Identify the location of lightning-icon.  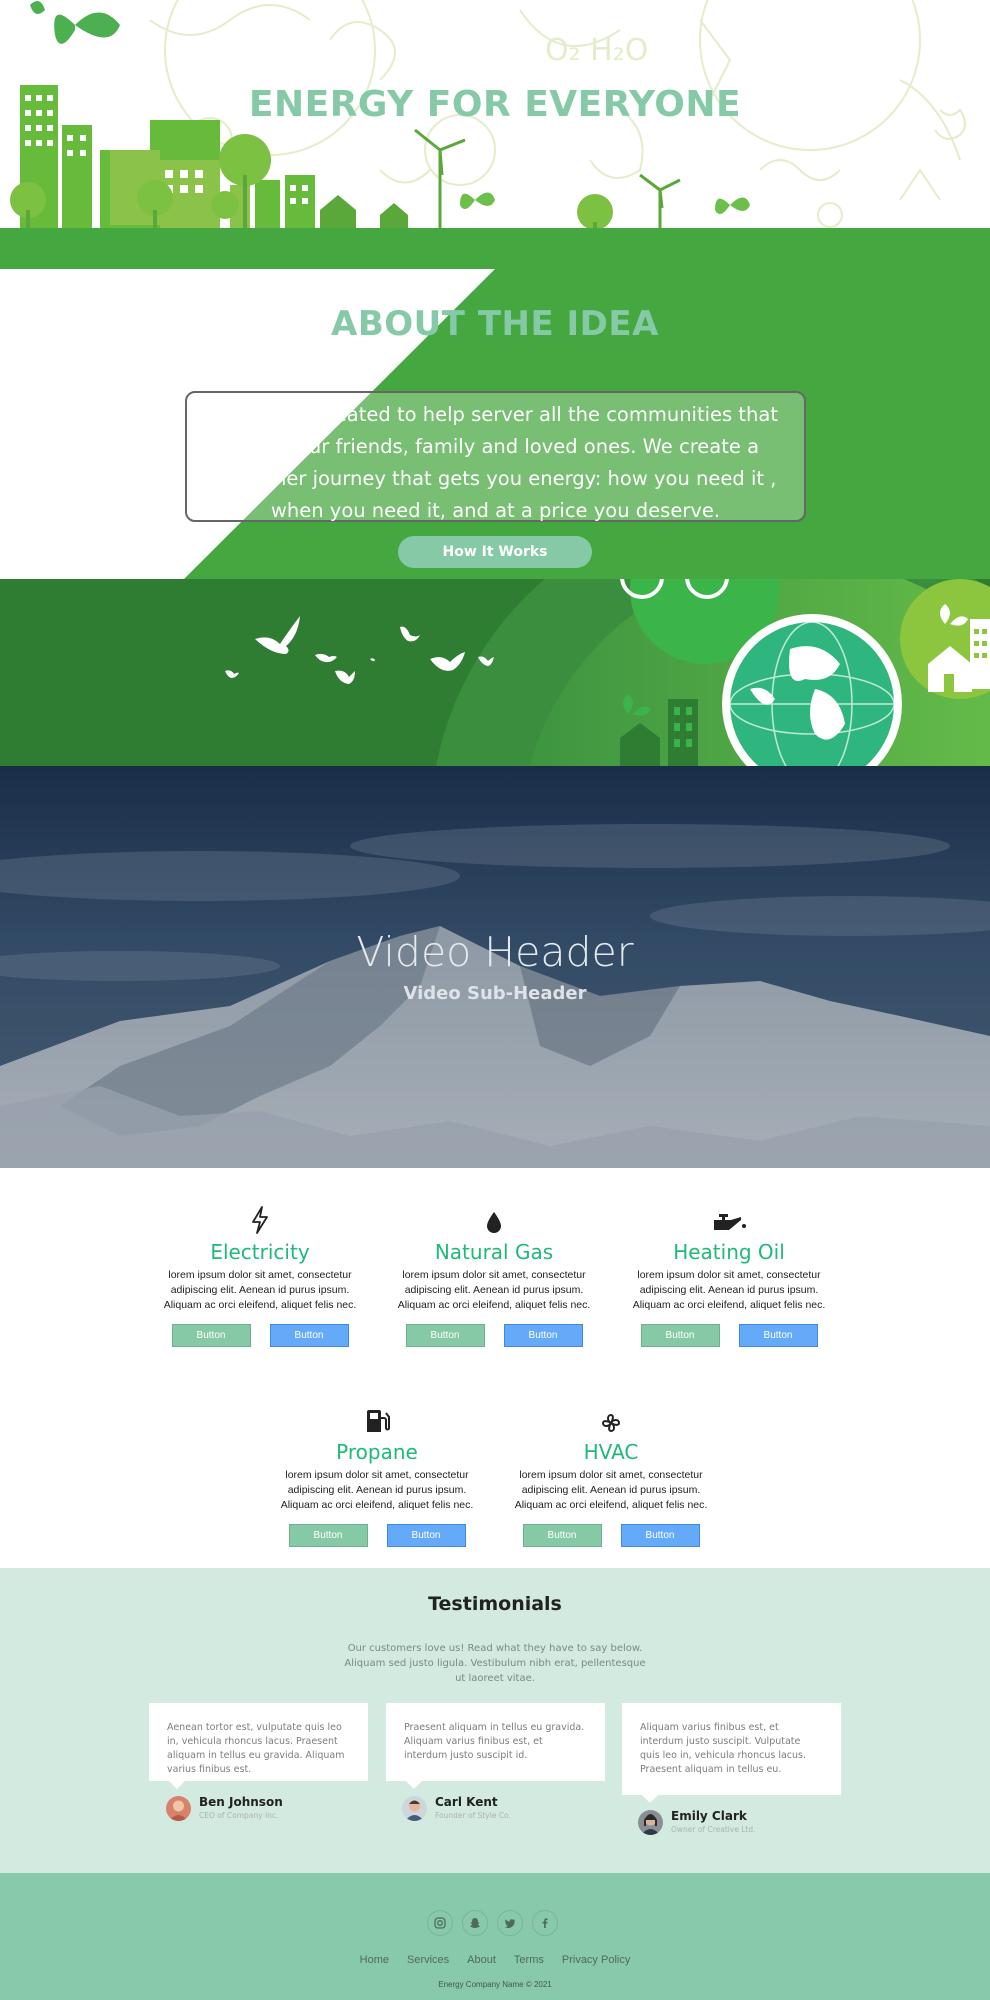
(260, 1217).